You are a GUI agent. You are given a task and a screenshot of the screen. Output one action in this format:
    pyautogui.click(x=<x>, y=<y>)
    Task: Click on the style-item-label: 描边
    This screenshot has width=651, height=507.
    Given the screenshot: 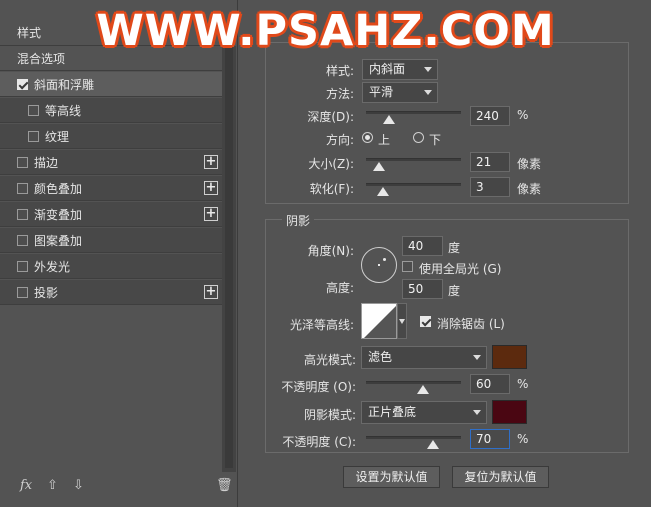 What is the action you would take?
    pyautogui.click(x=46, y=162)
    